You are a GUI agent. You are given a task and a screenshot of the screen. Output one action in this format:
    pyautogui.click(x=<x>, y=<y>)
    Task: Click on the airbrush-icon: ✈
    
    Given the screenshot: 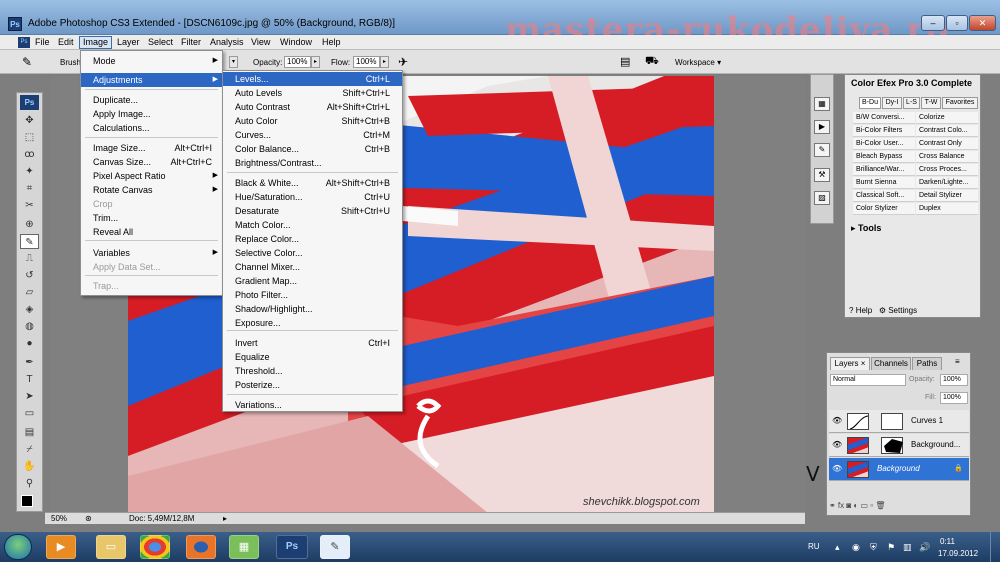 What is the action you would take?
    pyautogui.click(x=403, y=62)
    